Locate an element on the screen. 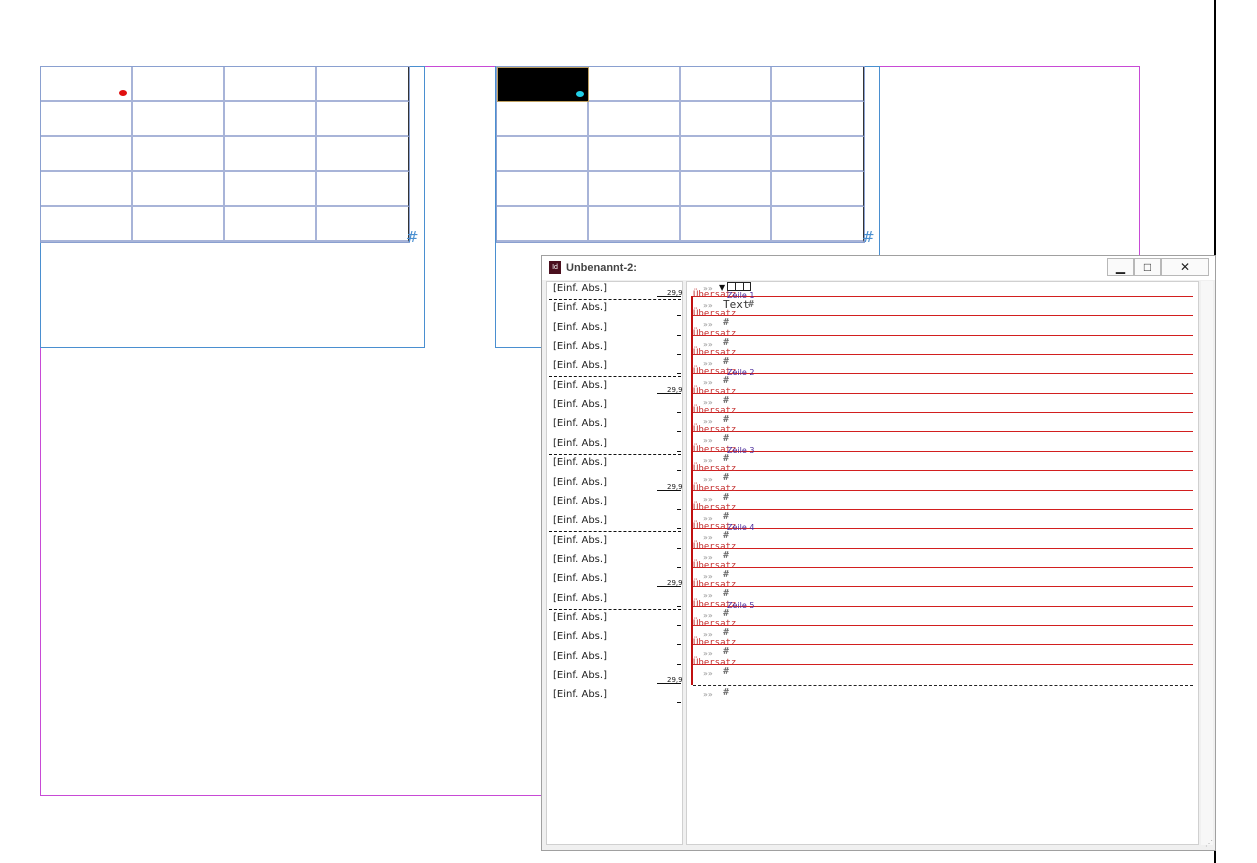  row-label: Zeile 4 is located at coordinates (741, 528).